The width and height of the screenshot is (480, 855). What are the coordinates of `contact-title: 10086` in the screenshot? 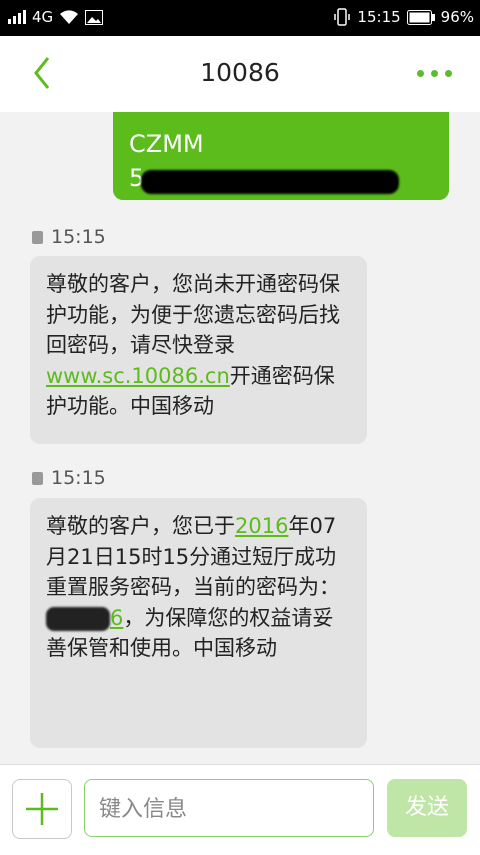 It's located at (240, 72).